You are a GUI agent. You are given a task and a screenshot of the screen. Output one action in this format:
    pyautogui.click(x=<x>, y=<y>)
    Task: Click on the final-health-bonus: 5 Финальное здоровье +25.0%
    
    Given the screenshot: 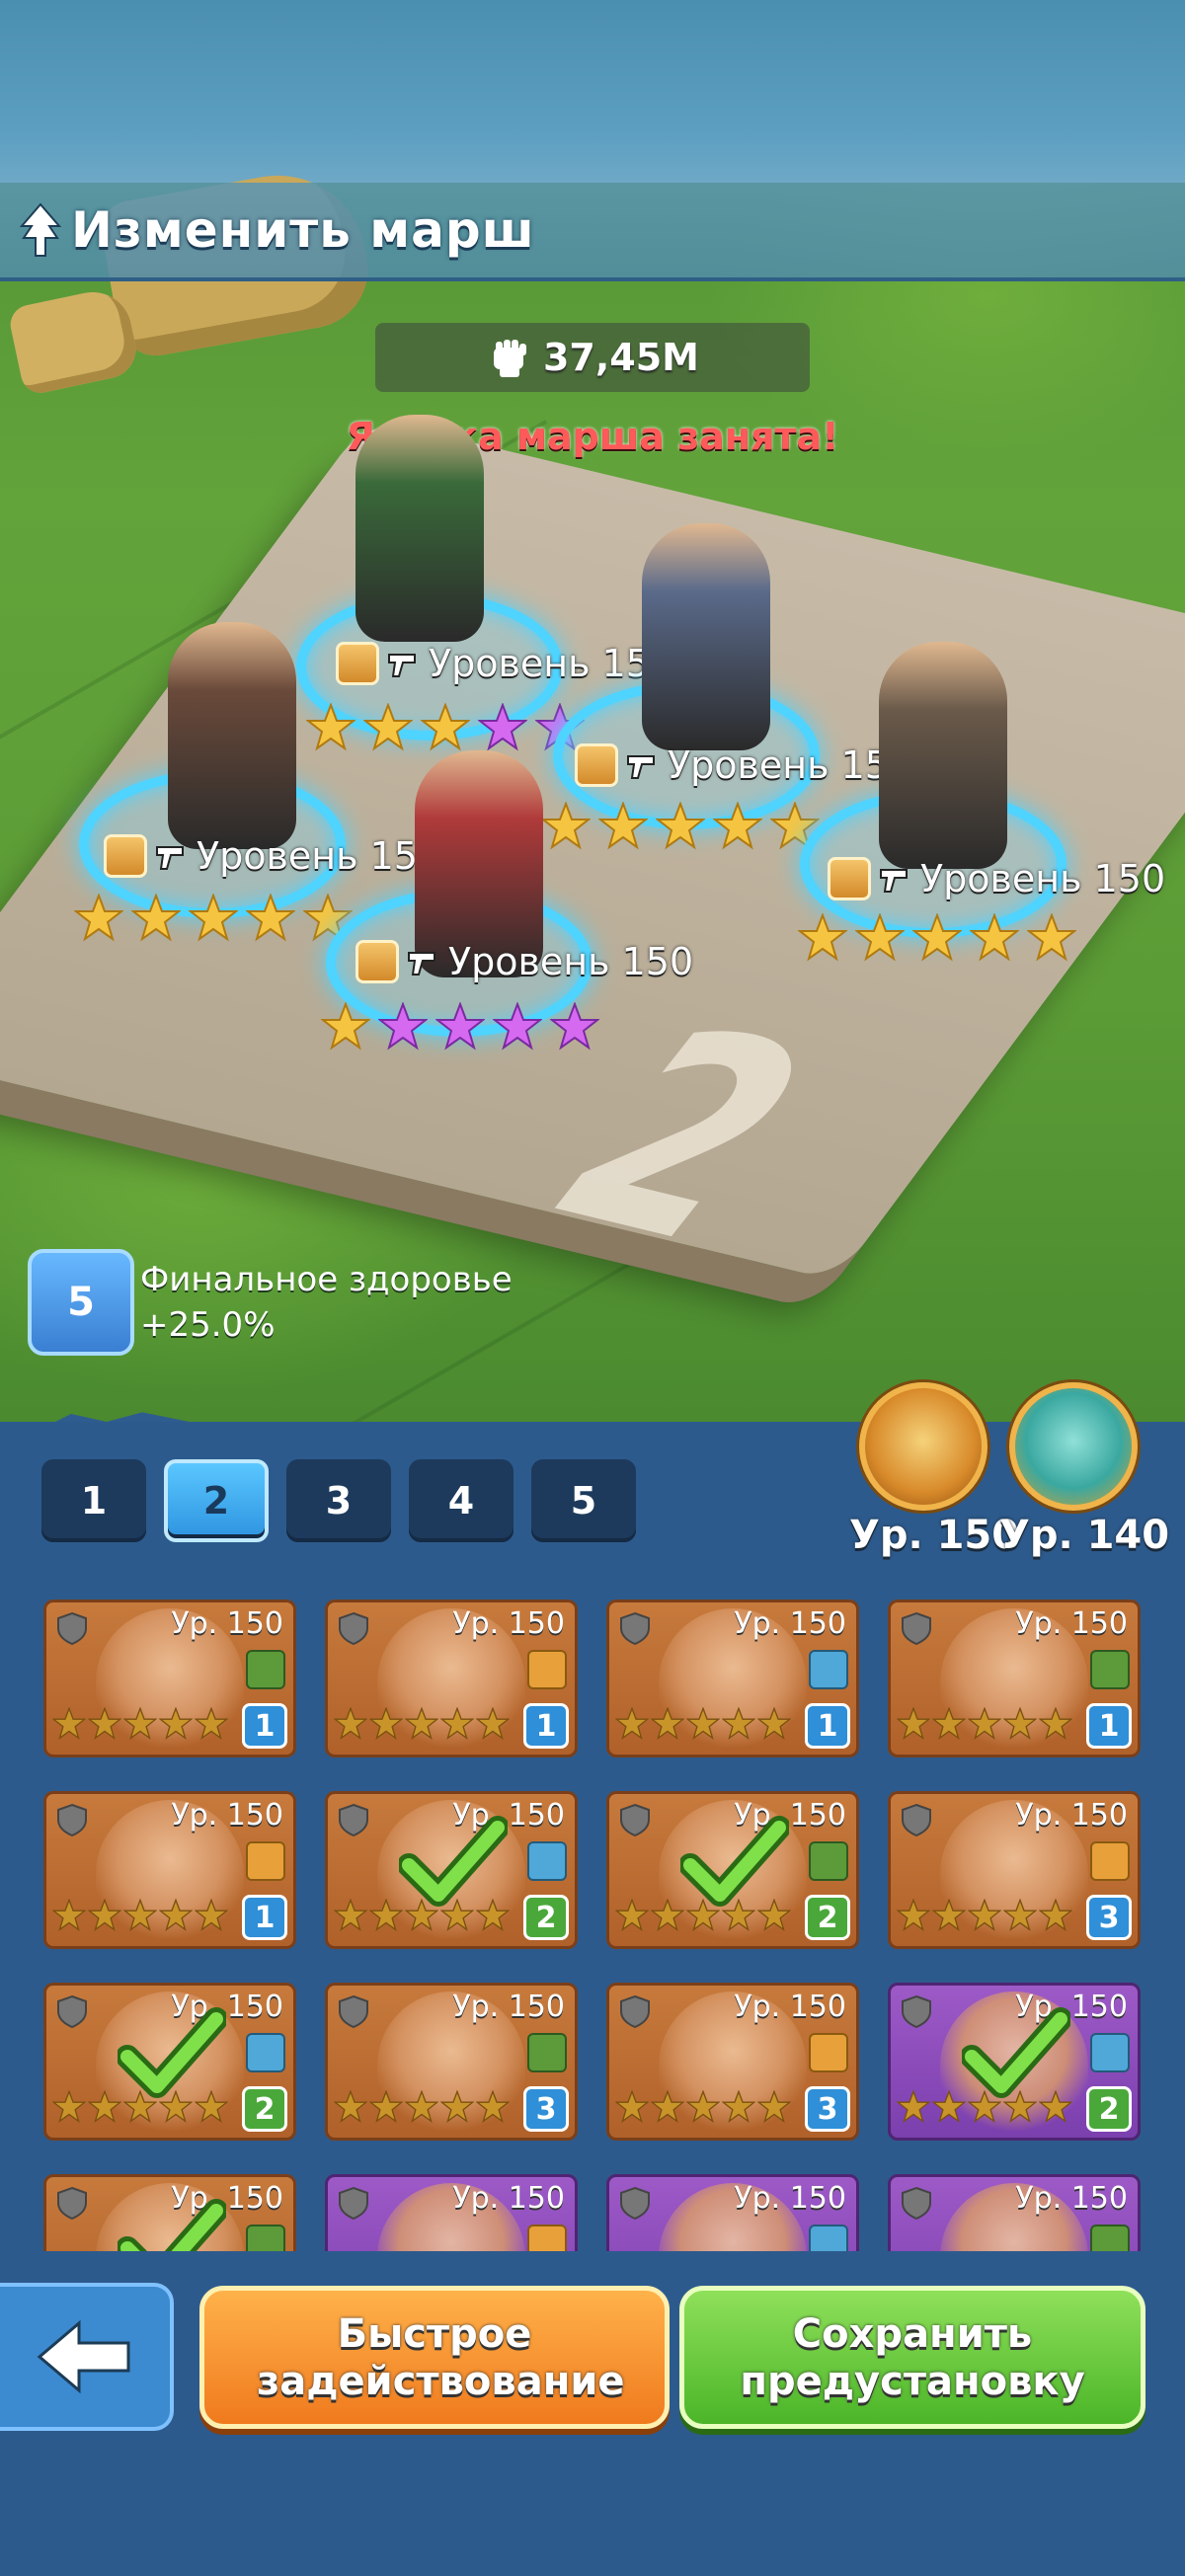 What is the action you would take?
    pyautogui.click(x=271, y=1302)
    